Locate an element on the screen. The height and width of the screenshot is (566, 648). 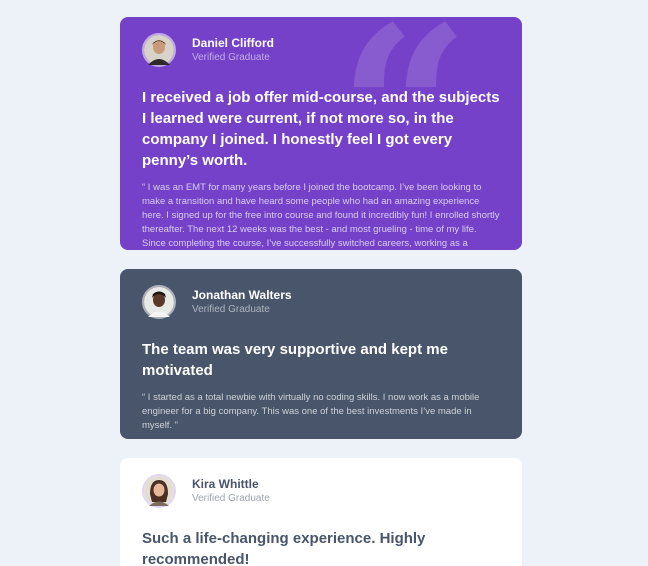
avatar-kira-icon is located at coordinates (159, 491).